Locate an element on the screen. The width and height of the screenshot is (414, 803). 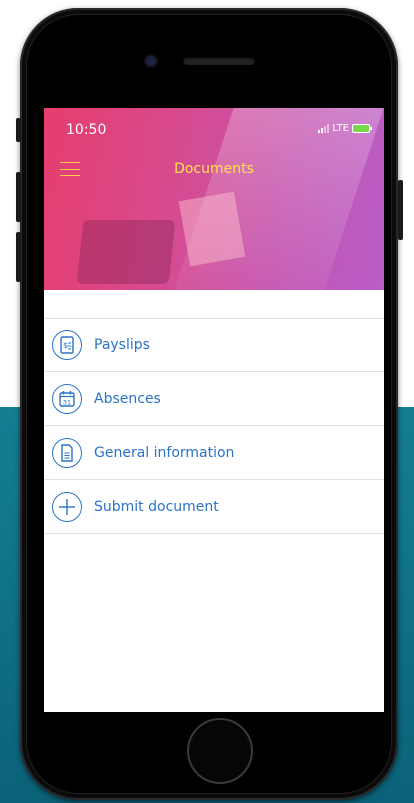
status-time: 10:50 is located at coordinates (86, 130).